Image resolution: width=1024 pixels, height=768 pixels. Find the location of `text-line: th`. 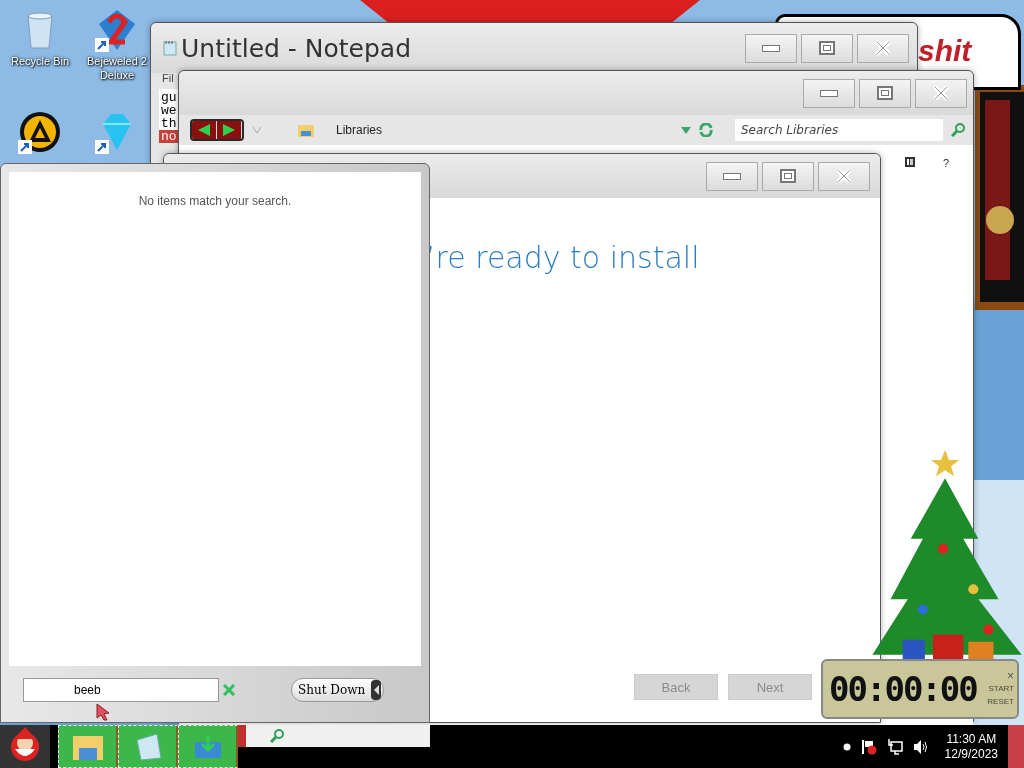

text-line: th is located at coordinates (169, 123).